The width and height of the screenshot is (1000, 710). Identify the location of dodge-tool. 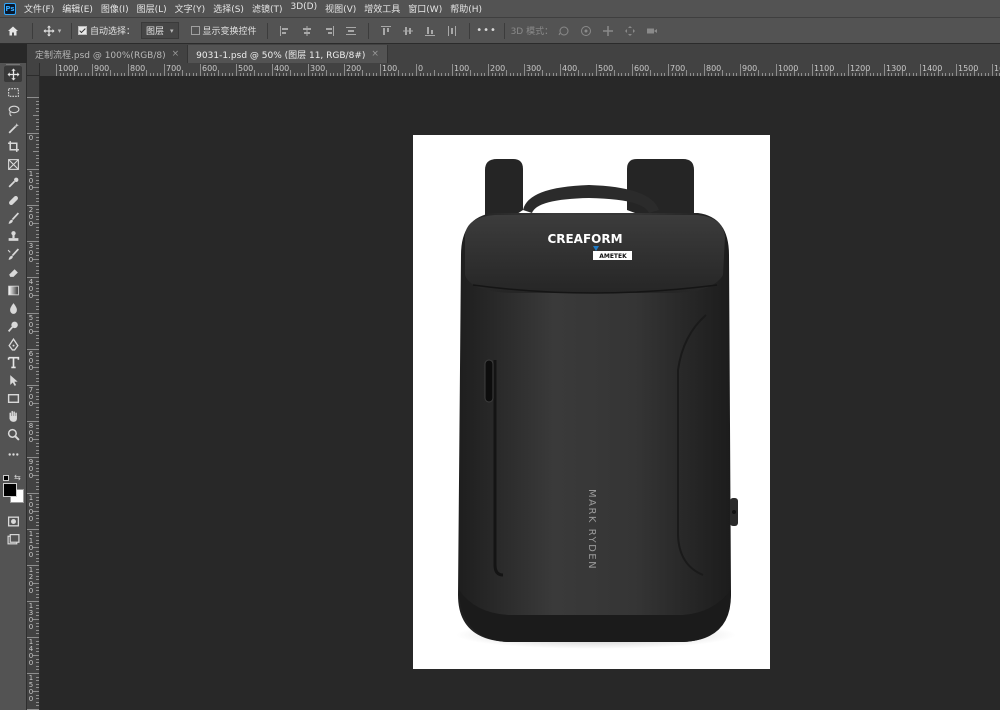
(13, 326).